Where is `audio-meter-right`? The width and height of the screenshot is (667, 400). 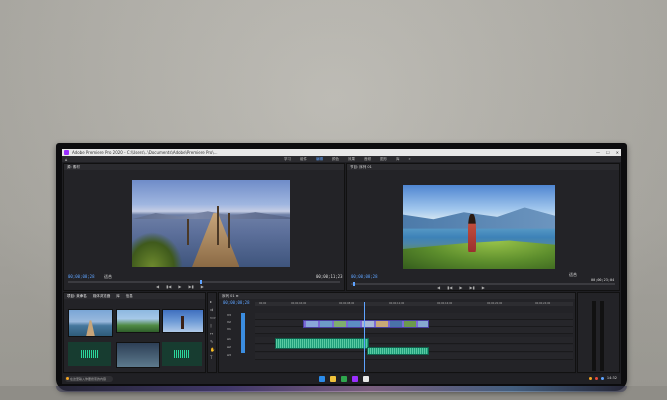 audio-meter-right is located at coordinates (602, 336).